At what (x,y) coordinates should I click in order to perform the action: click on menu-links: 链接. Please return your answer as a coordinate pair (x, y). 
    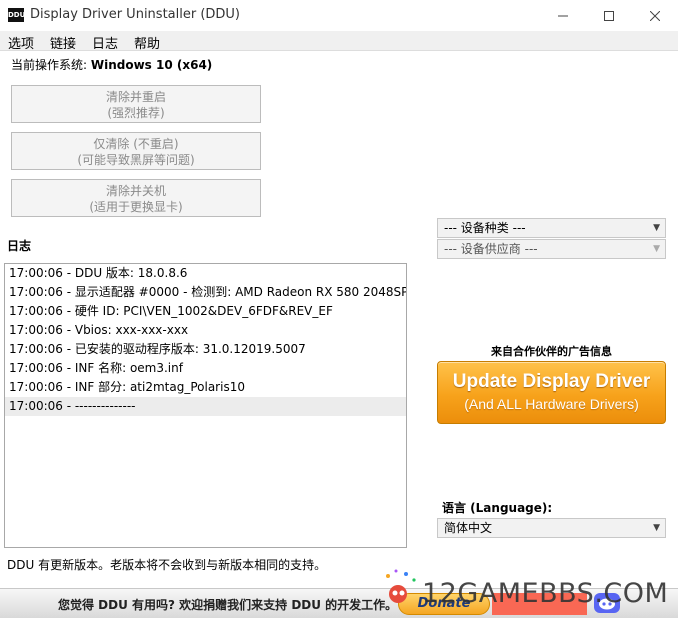
    Looking at the image, I should click on (63, 42).